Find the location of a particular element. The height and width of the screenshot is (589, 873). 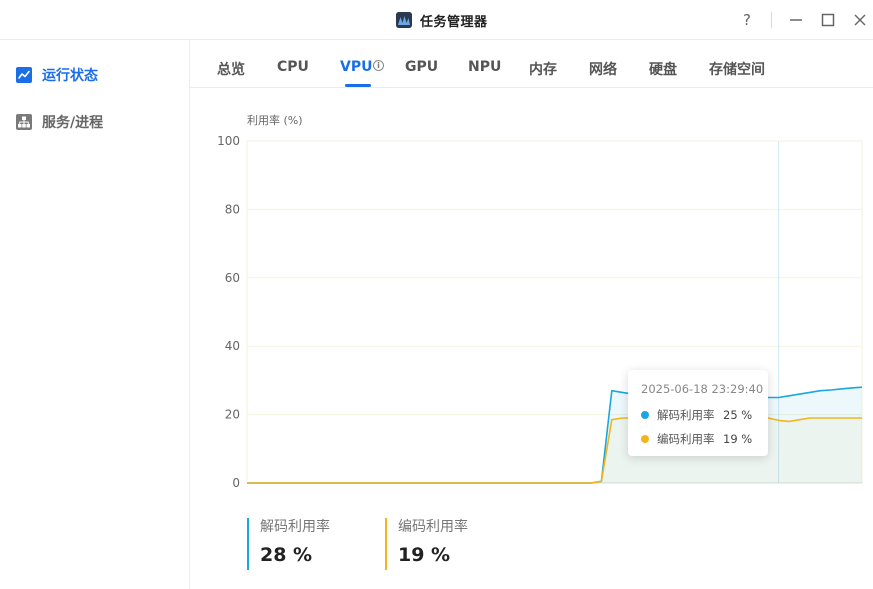

minimize-button is located at coordinates (796, 20).